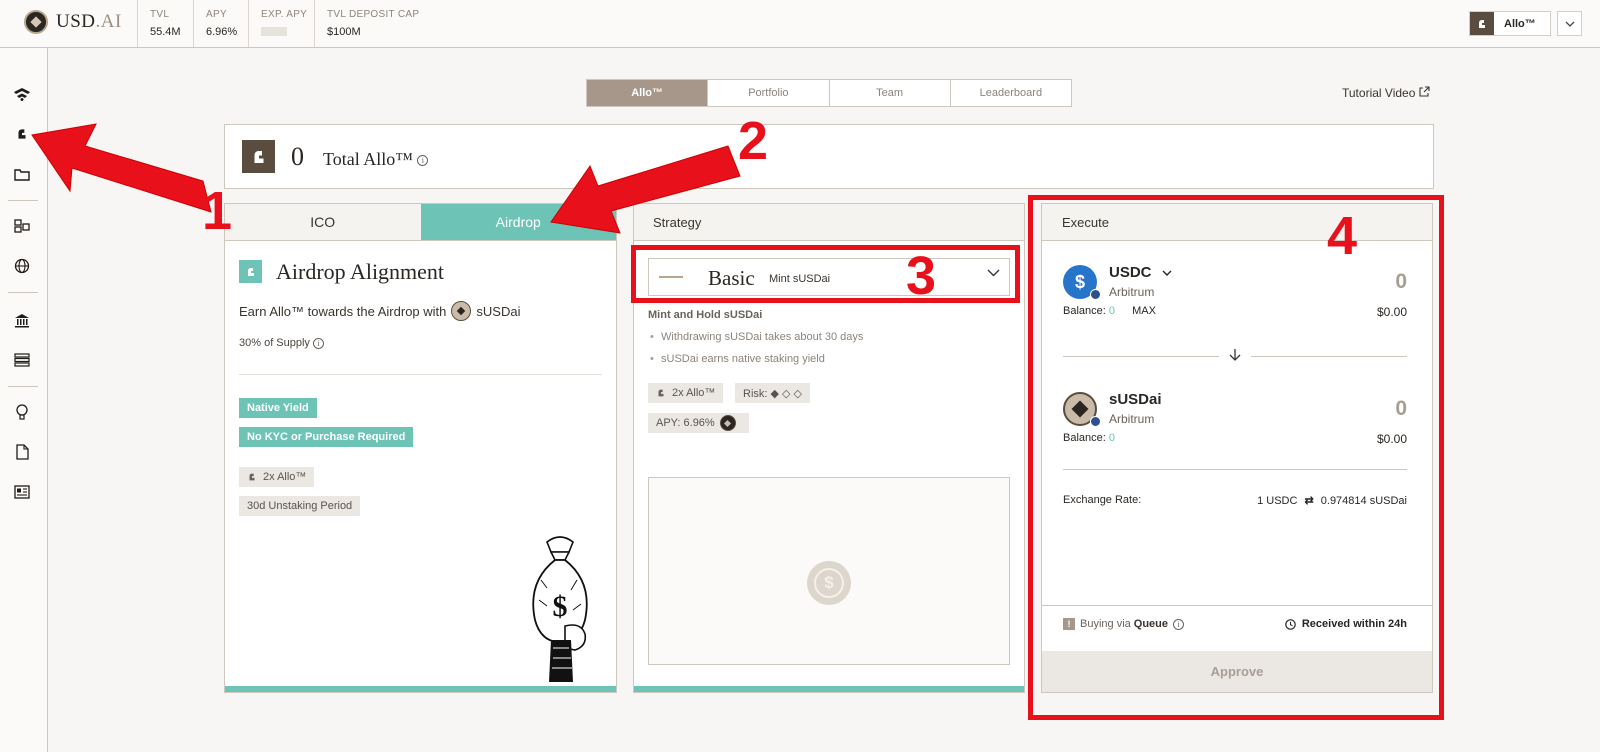  I want to click on chip-apy: APY: 6.96%, so click(698, 423).